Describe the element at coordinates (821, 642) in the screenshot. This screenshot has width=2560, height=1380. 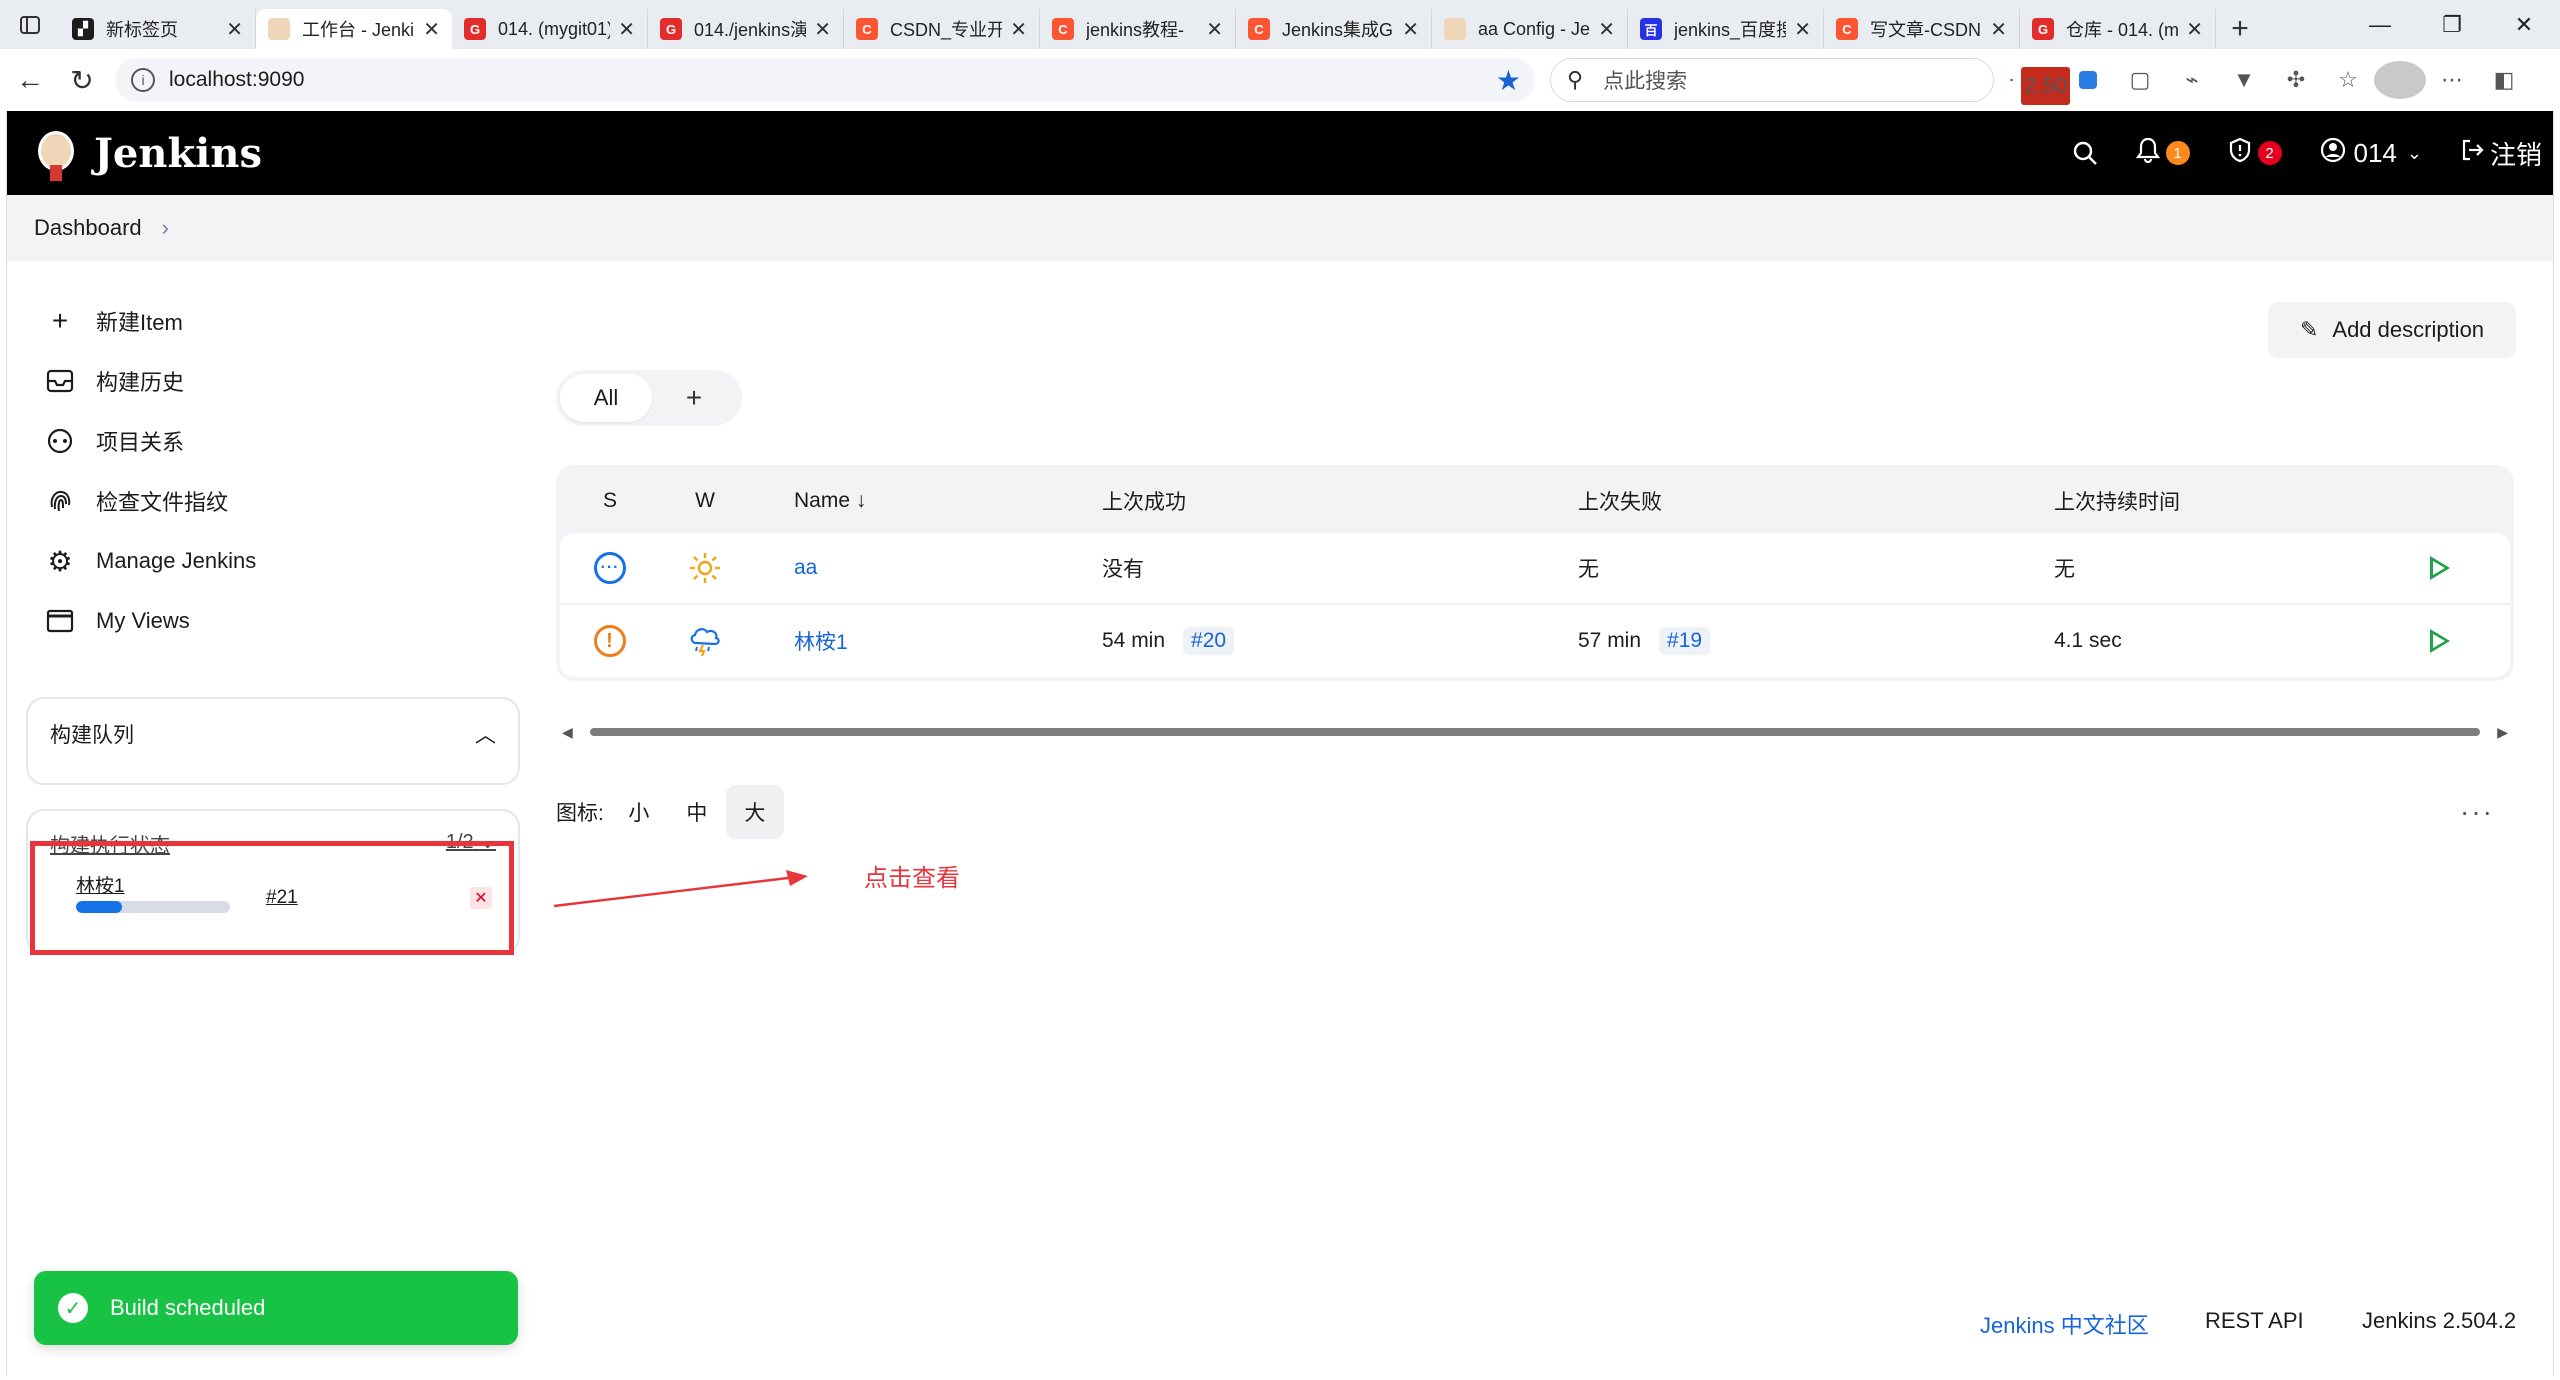
I see `job-link: 林桉1` at that location.